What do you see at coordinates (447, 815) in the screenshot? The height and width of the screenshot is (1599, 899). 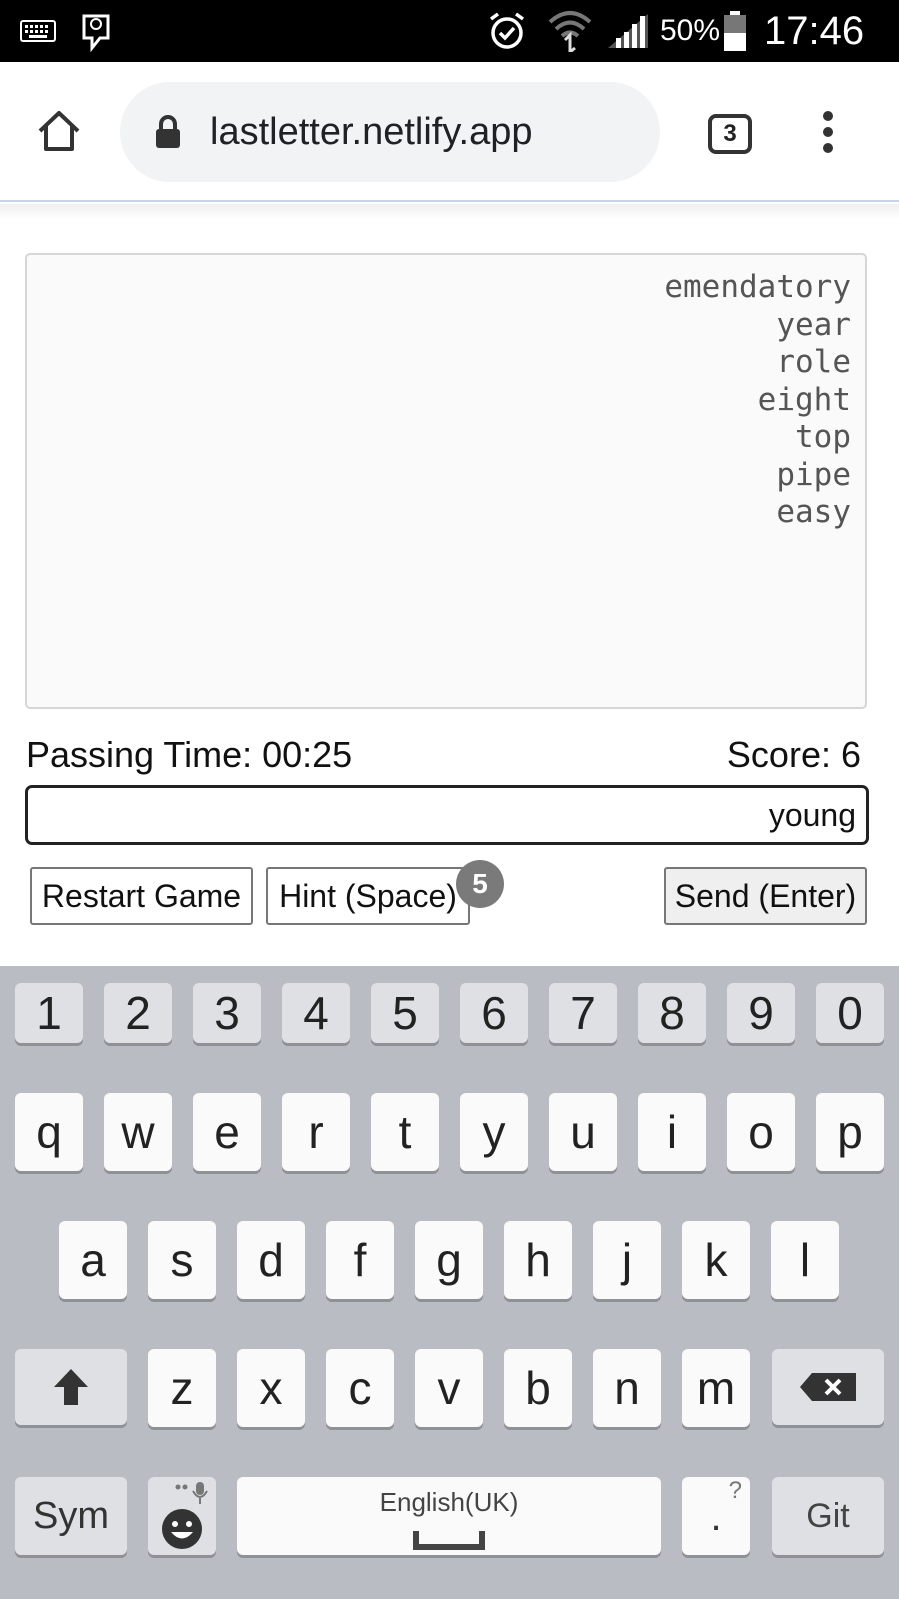 I see `word-input` at bounding box center [447, 815].